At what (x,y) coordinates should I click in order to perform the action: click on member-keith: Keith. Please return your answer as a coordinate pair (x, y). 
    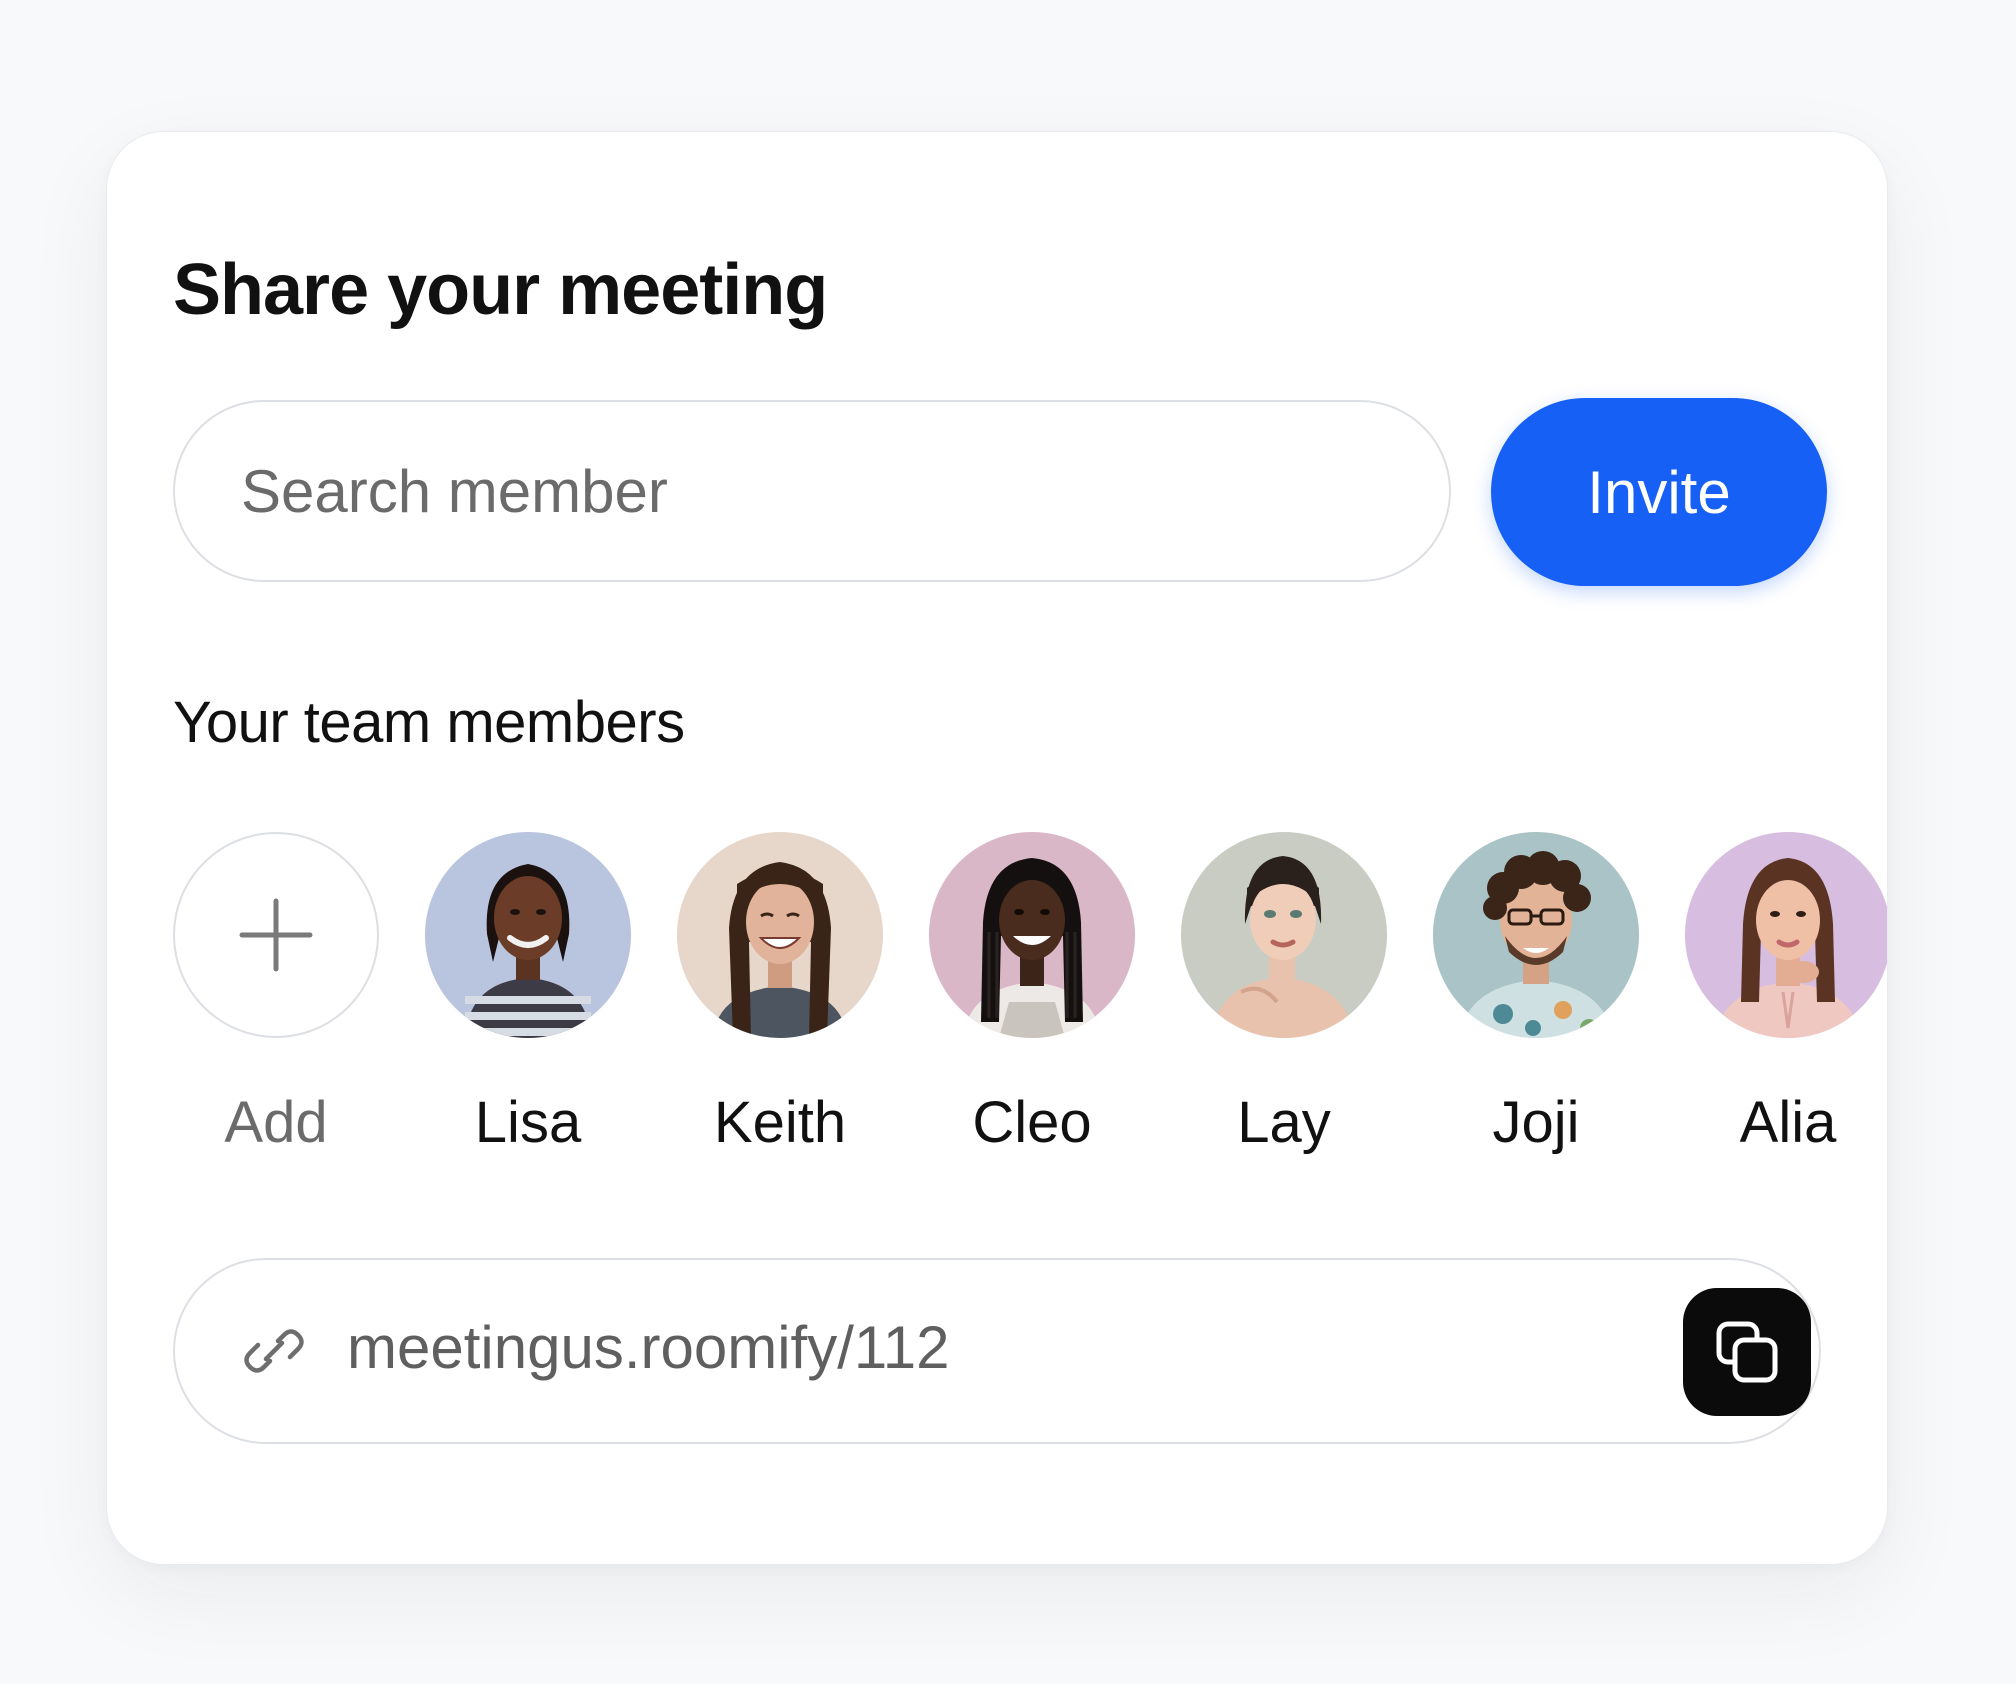
    Looking at the image, I should click on (780, 992).